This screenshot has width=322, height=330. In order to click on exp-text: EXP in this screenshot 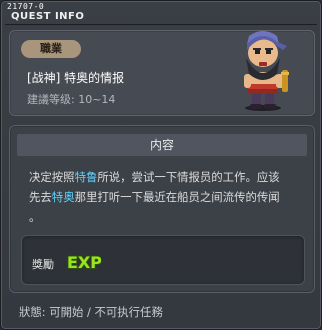, I will do `click(84, 262)`.